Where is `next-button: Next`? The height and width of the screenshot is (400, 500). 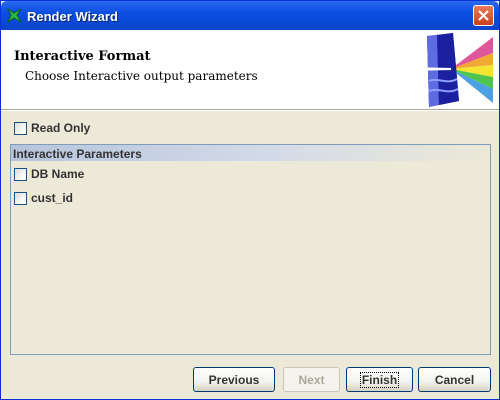
next-button: Next is located at coordinates (311, 379).